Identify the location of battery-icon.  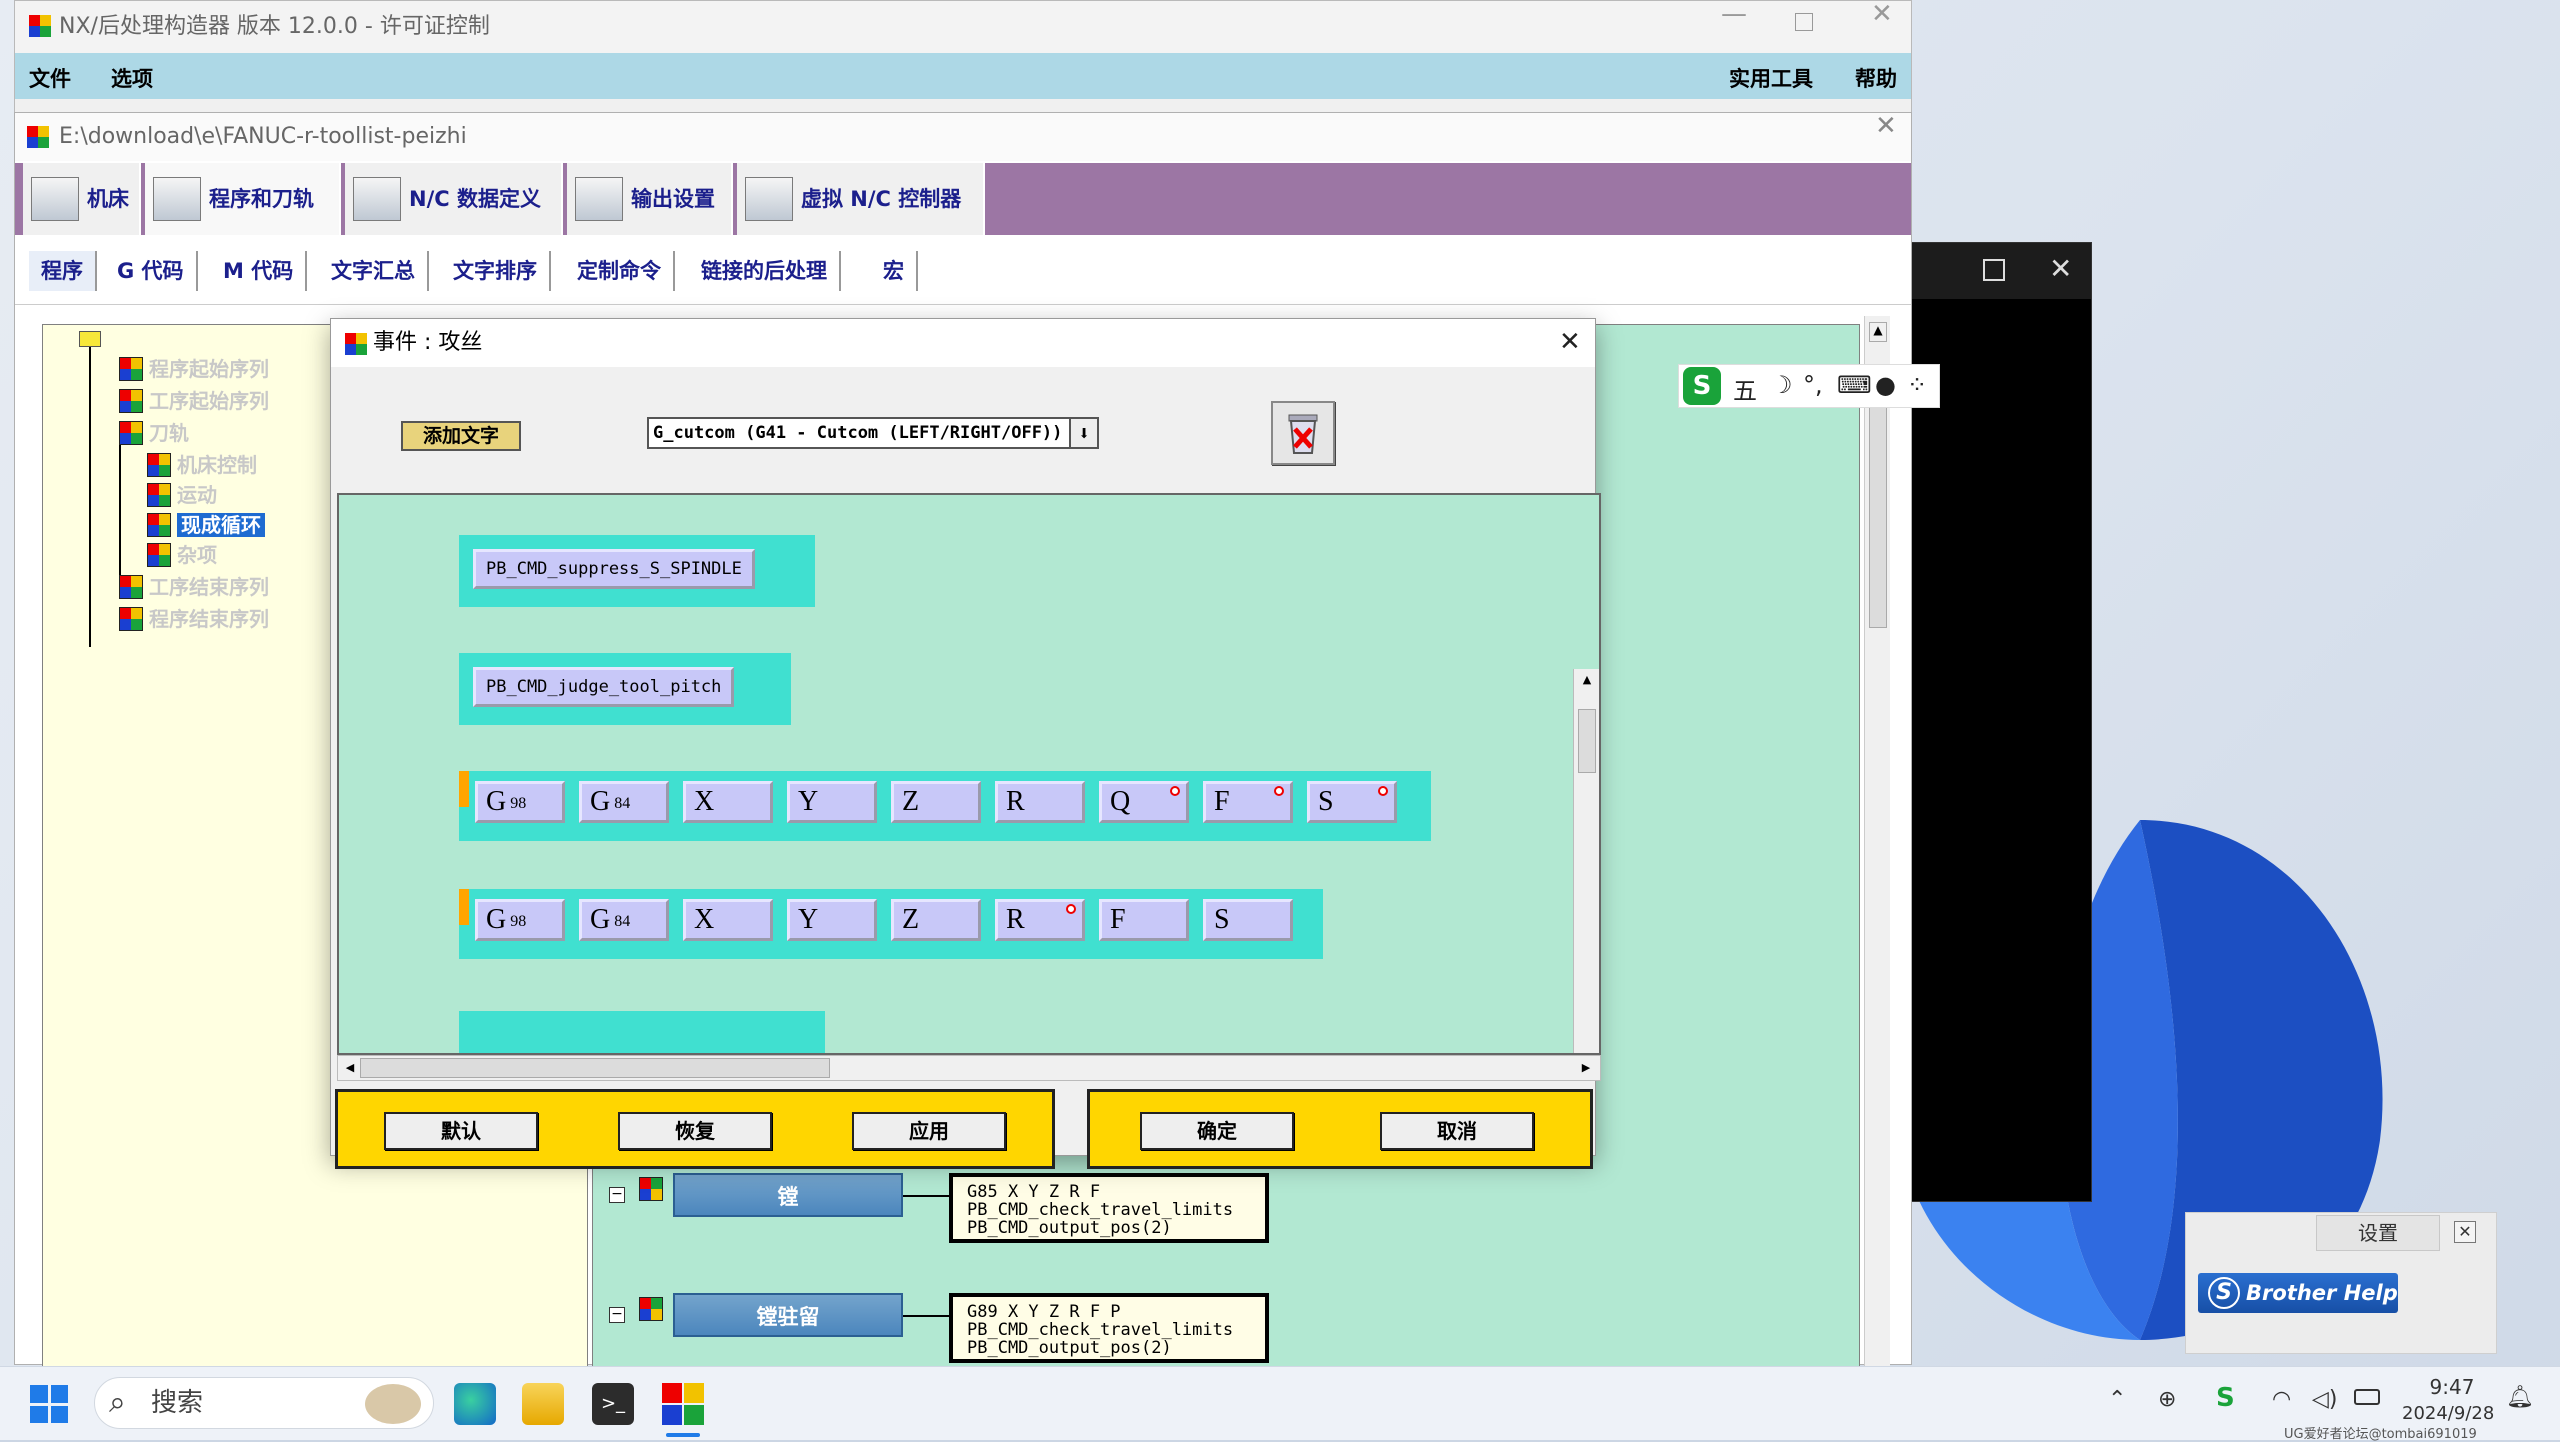
(2367, 1397).